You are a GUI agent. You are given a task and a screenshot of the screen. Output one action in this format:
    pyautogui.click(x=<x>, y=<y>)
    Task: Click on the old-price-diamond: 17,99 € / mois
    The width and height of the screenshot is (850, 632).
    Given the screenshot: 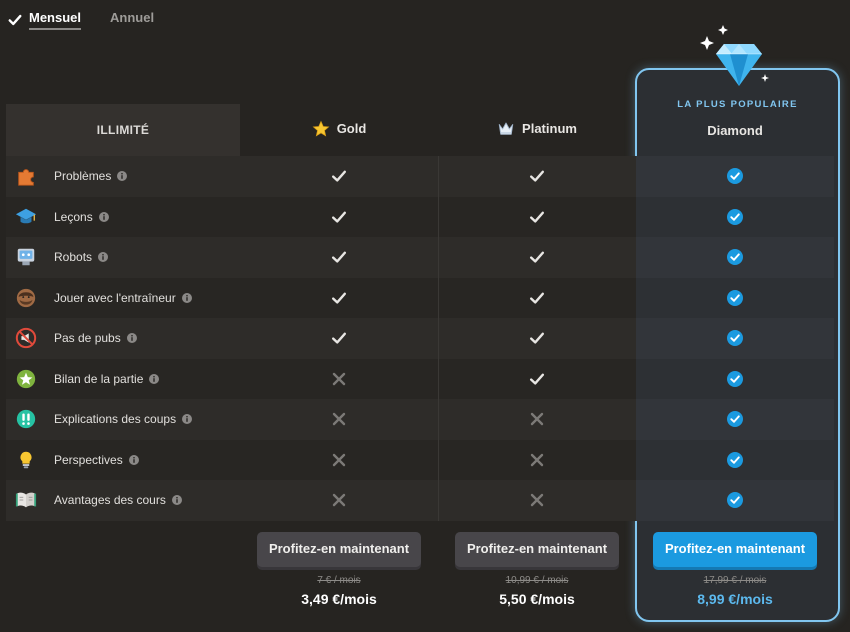 What is the action you would take?
    pyautogui.click(x=735, y=580)
    